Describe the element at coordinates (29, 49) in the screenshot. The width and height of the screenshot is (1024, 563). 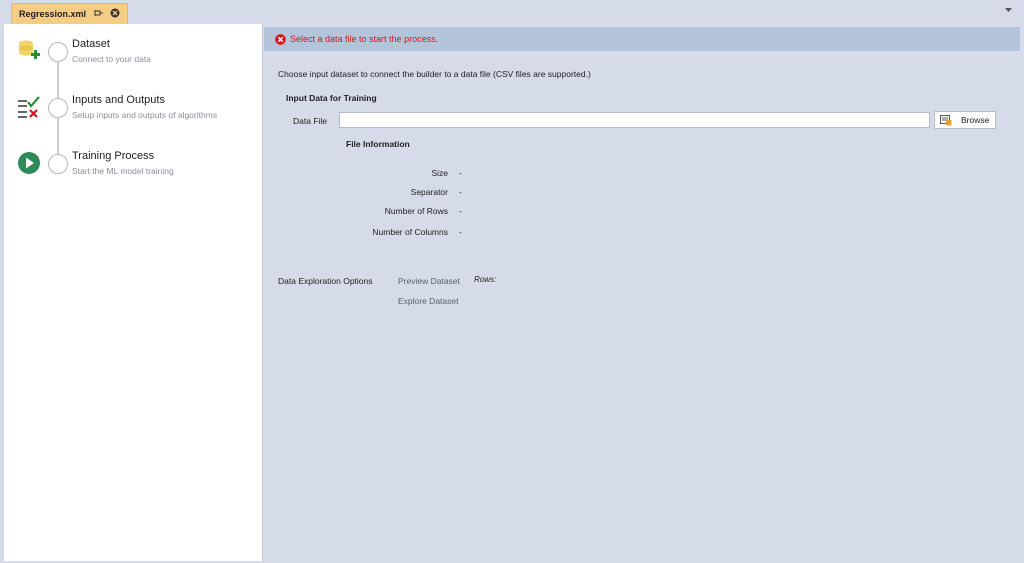
I see `database-add-icon` at that location.